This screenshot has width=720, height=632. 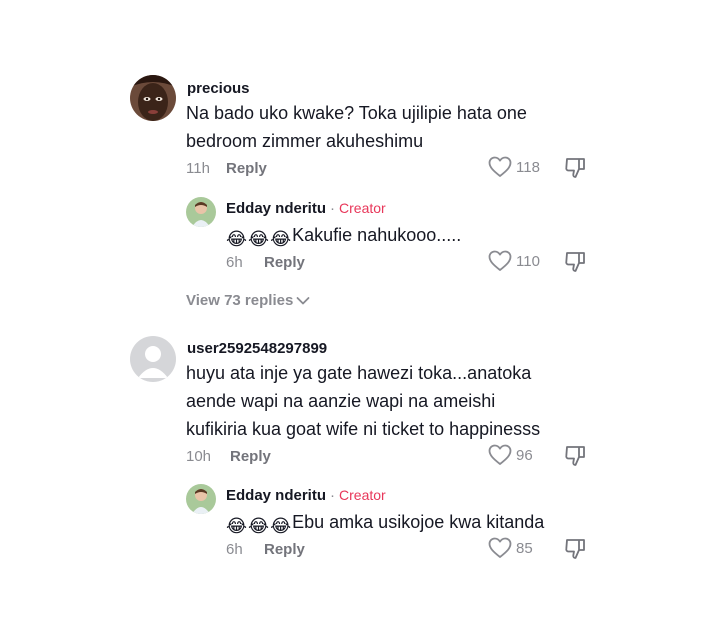 What do you see at coordinates (240, 300) in the screenshot?
I see `view-replies-label: View 73 replies` at bounding box center [240, 300].